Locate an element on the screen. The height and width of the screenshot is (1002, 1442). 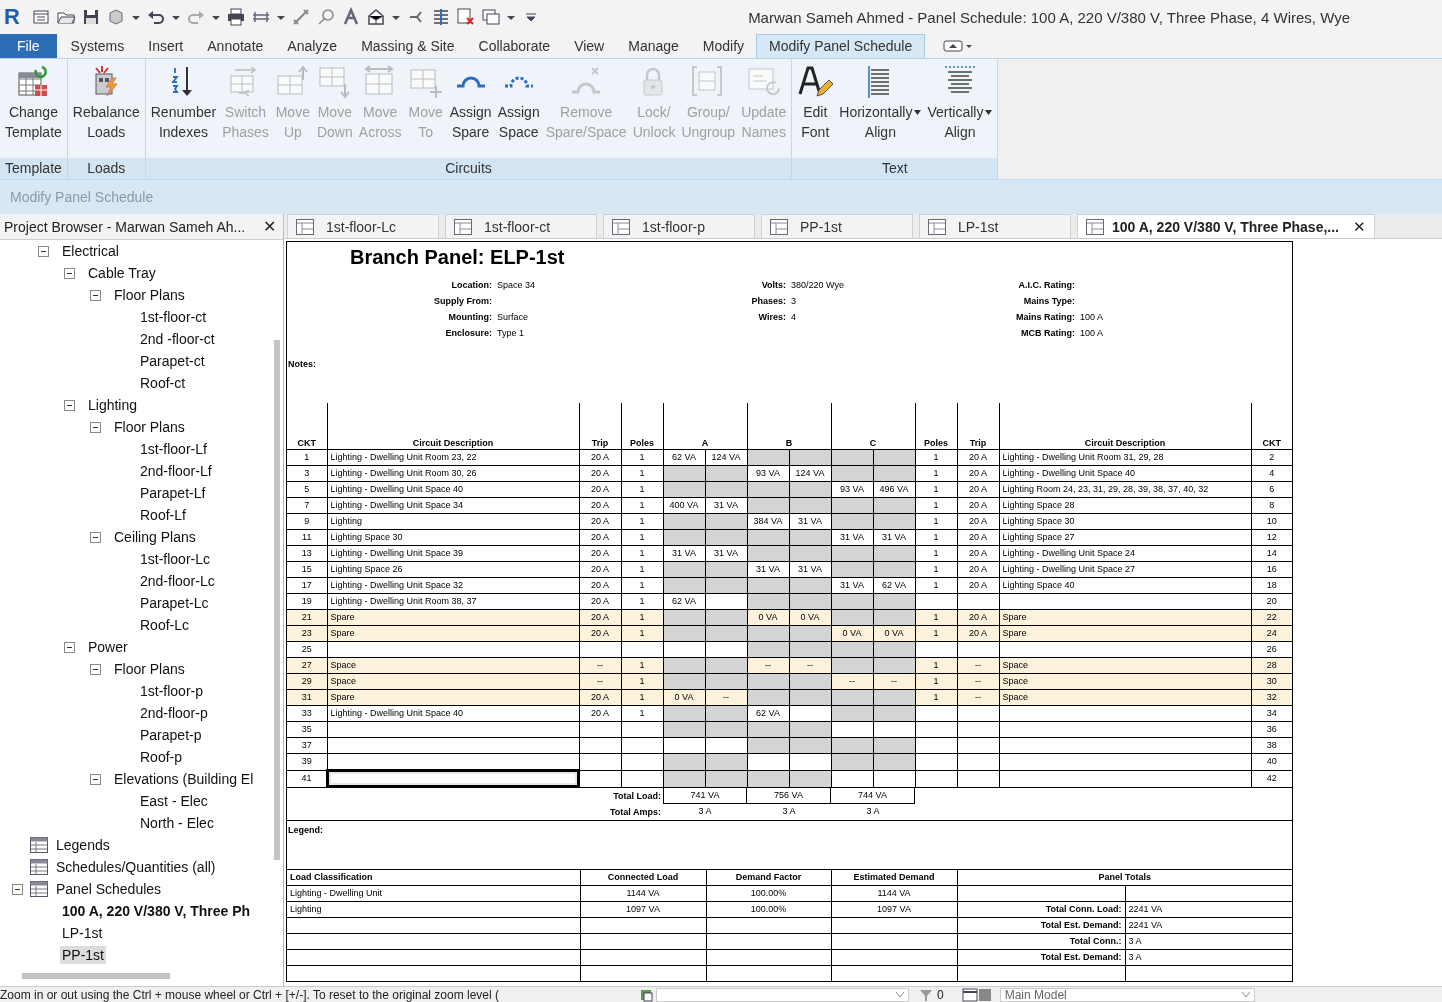
tree-item: Parapet-p is located at coordinates (171, 735).